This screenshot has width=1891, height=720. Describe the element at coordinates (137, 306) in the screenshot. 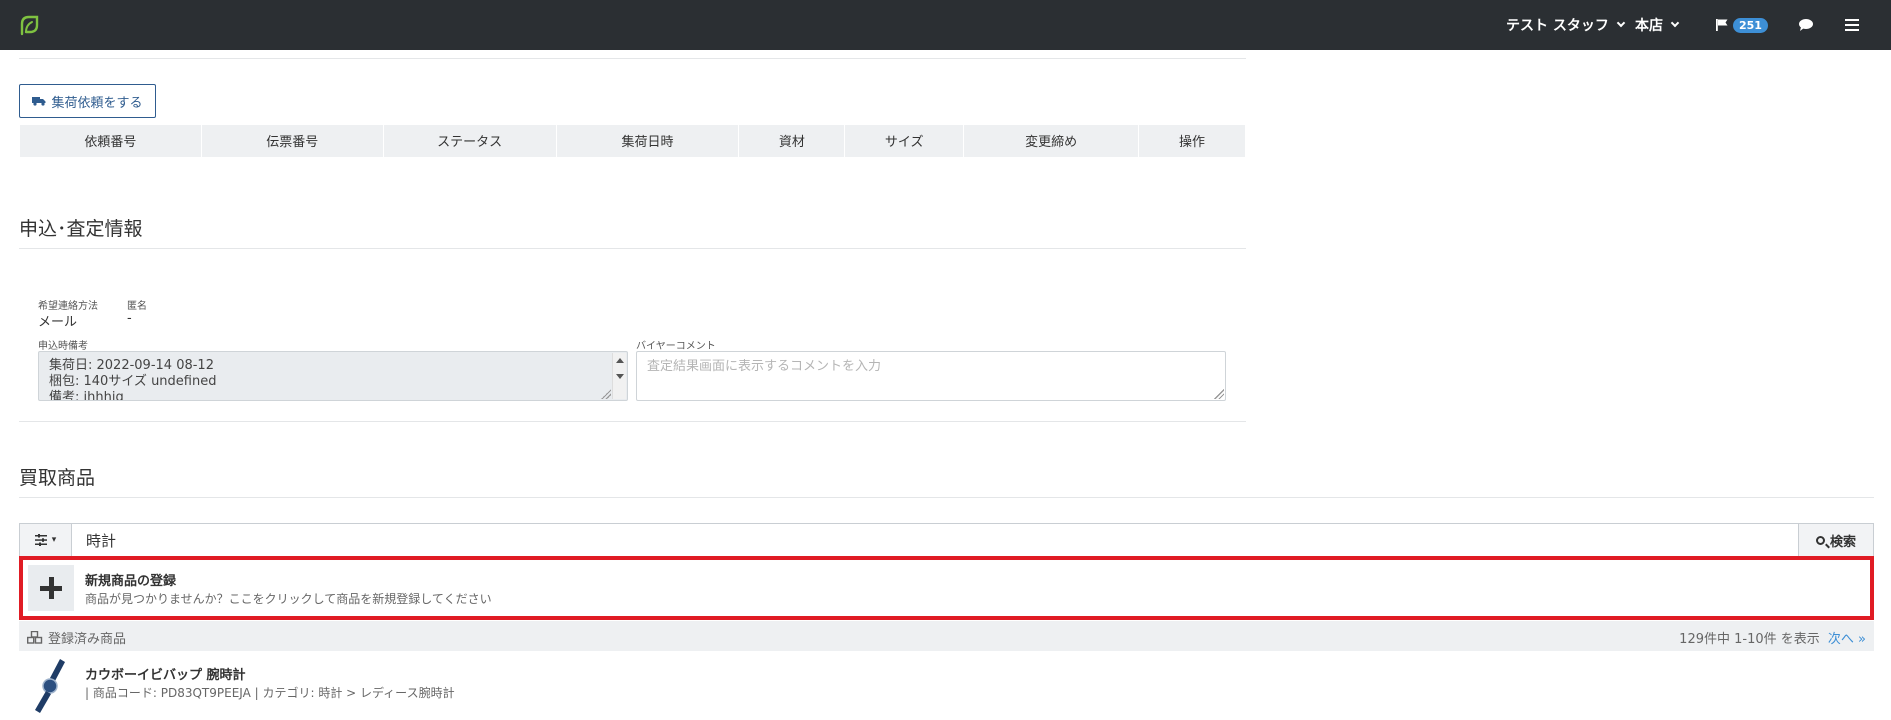

I see `anonymous-label: 匿名` at that location.